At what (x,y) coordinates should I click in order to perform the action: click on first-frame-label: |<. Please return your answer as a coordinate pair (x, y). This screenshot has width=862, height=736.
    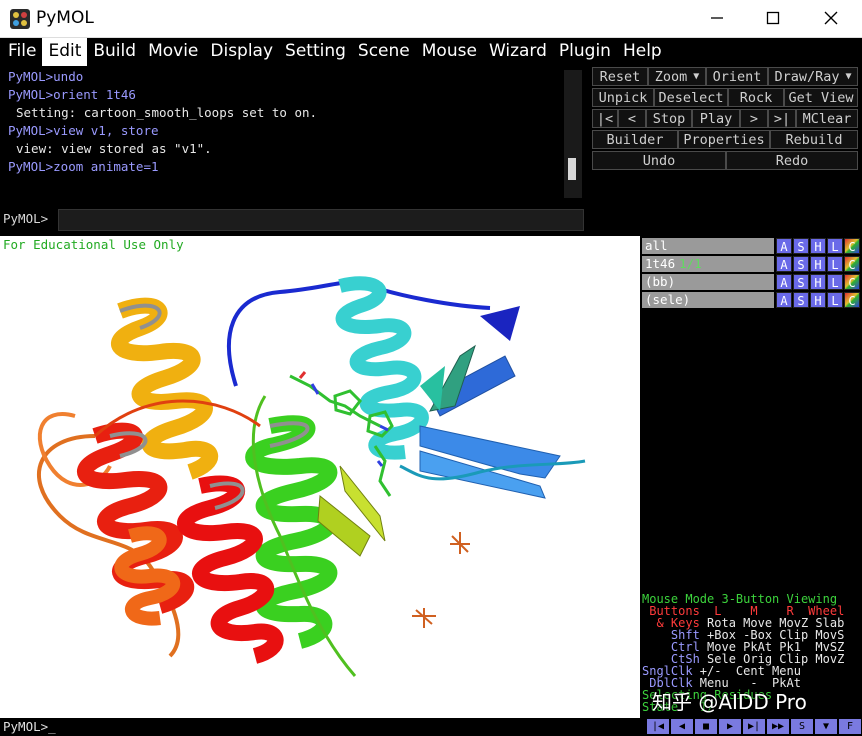
    Looking at the image, I should click on (605, 118).